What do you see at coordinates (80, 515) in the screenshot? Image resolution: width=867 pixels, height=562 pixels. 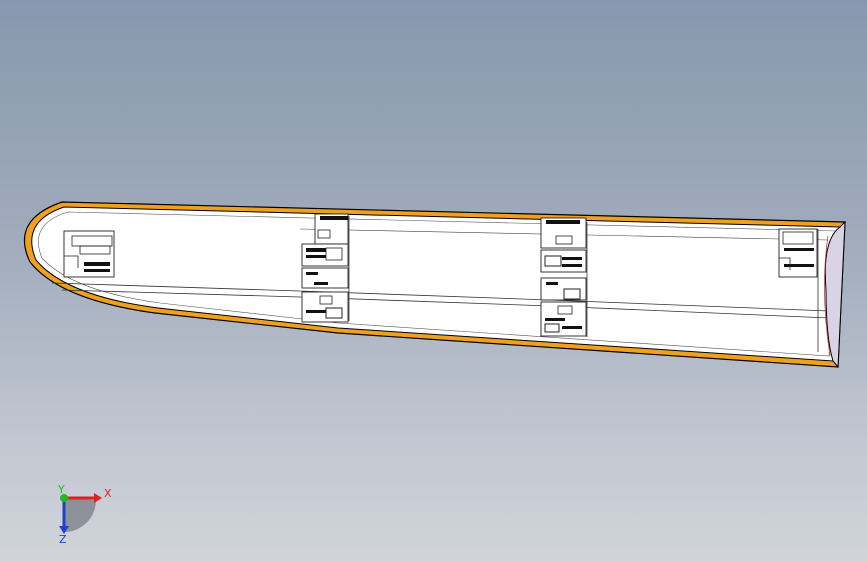 I see `triad-shadow` at bounding box center [80, 515].